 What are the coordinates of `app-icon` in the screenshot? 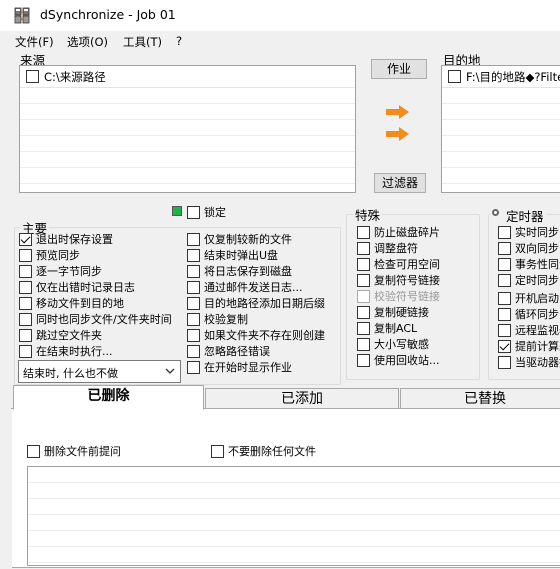 It's located at (22, 15).